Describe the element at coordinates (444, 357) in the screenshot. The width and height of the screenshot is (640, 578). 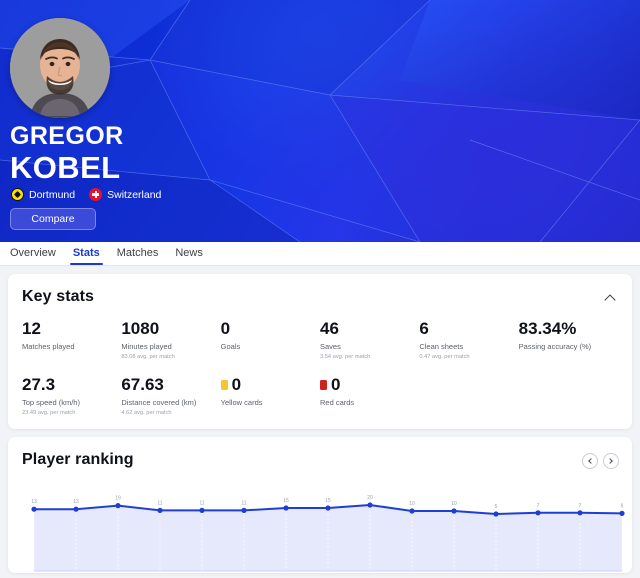
I see `stat-sublabel: 0.47 avg. per match` at that location.